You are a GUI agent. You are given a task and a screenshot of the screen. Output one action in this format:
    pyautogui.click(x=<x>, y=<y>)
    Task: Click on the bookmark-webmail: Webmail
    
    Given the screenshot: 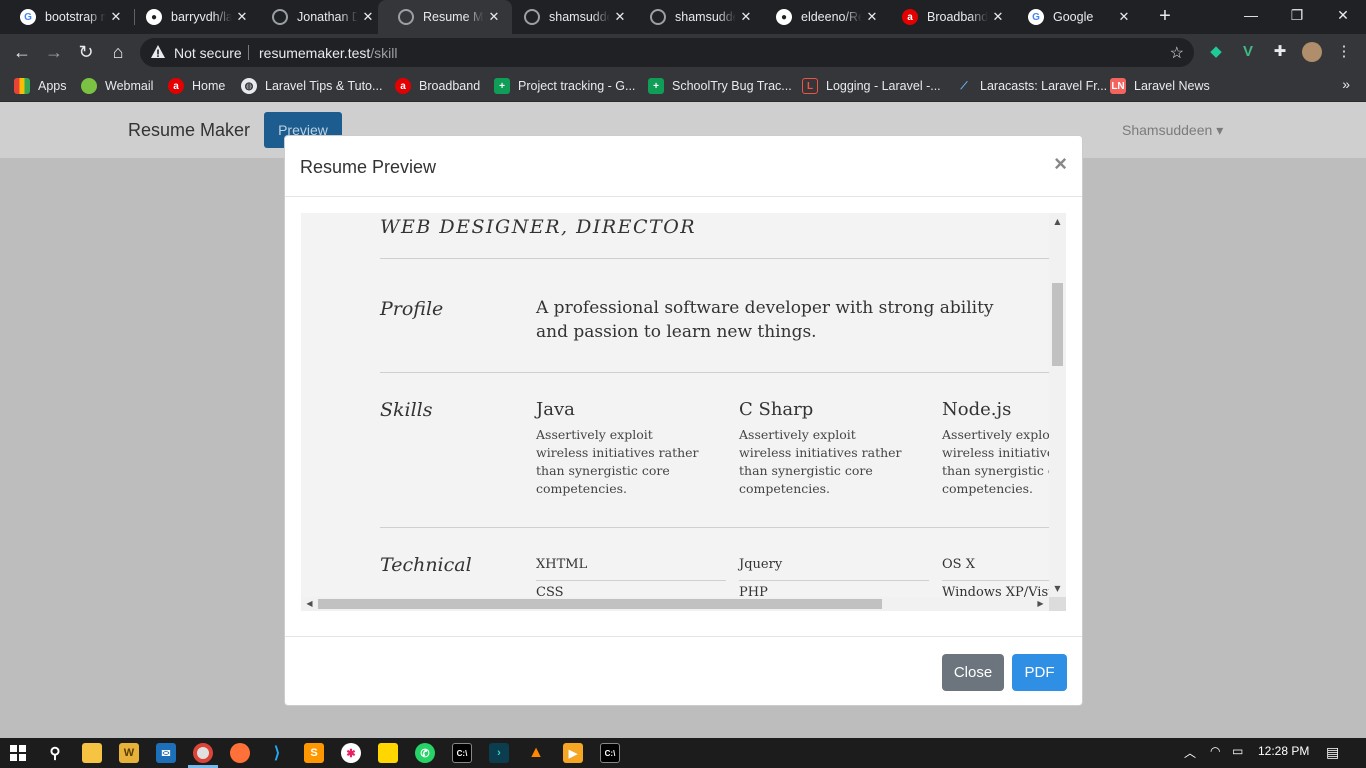 What is the action you would take?
    pyautogui.click(x=117, y=86)
    